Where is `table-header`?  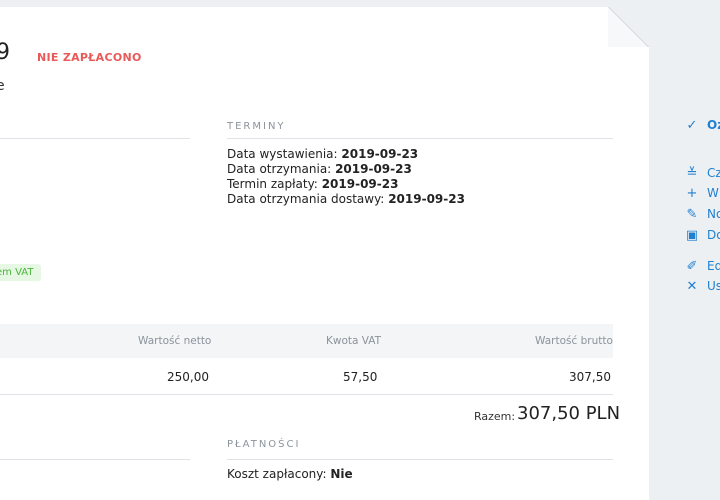
table-header is located at coordinates (306, 341).